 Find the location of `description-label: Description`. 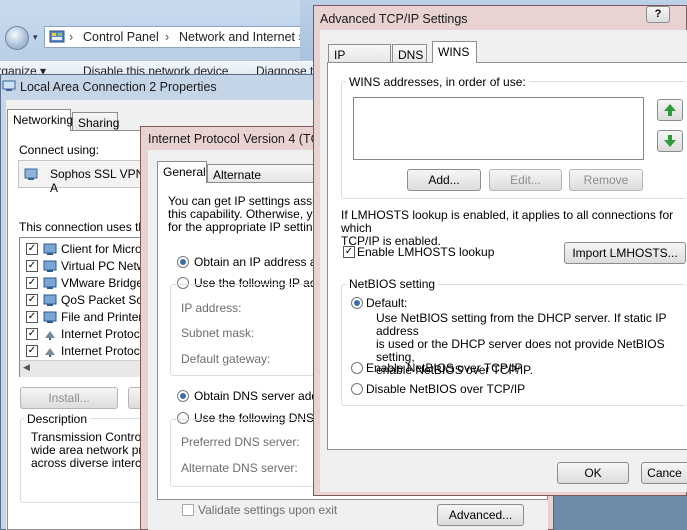

description-label: Description is located at coordinates (57, 419).